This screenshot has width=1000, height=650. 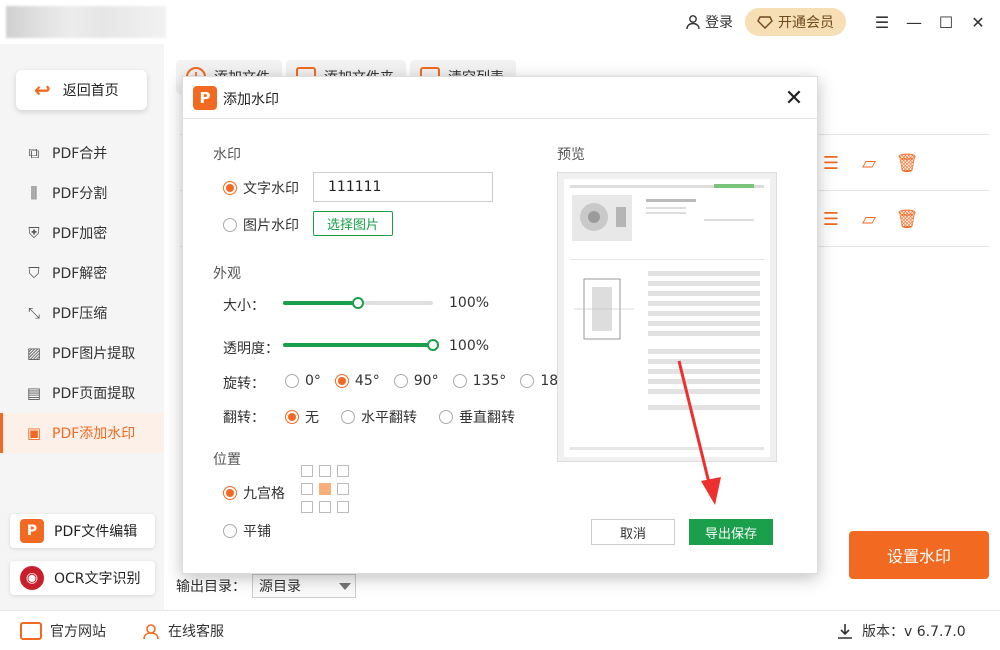 I want to click on opacity-slider, so click(x=361, y=345).